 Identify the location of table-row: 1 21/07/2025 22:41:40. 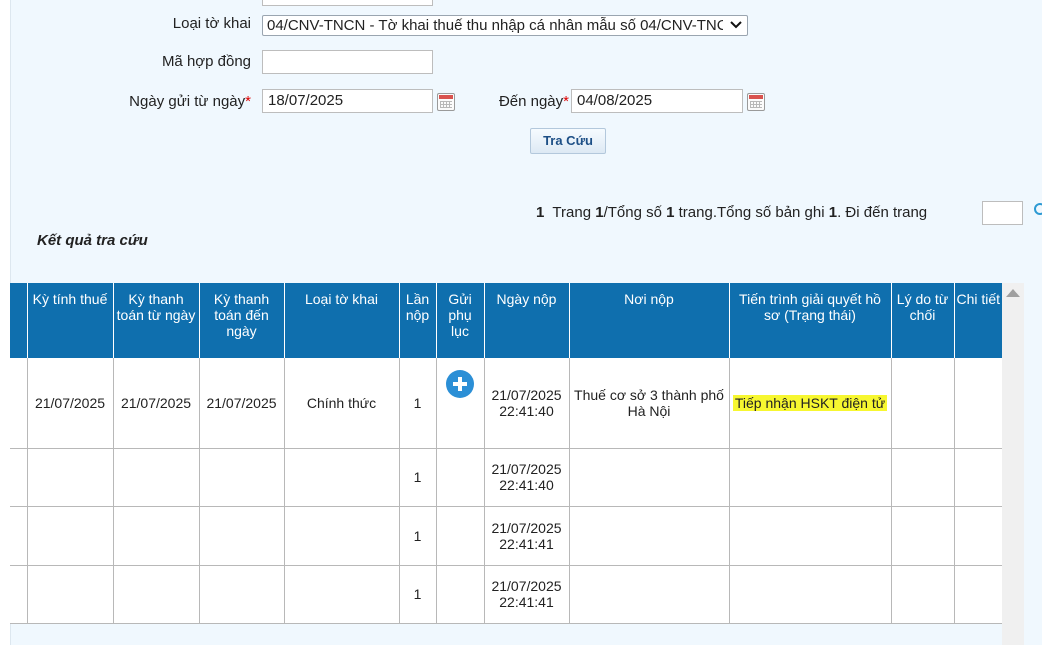
(515, 477).